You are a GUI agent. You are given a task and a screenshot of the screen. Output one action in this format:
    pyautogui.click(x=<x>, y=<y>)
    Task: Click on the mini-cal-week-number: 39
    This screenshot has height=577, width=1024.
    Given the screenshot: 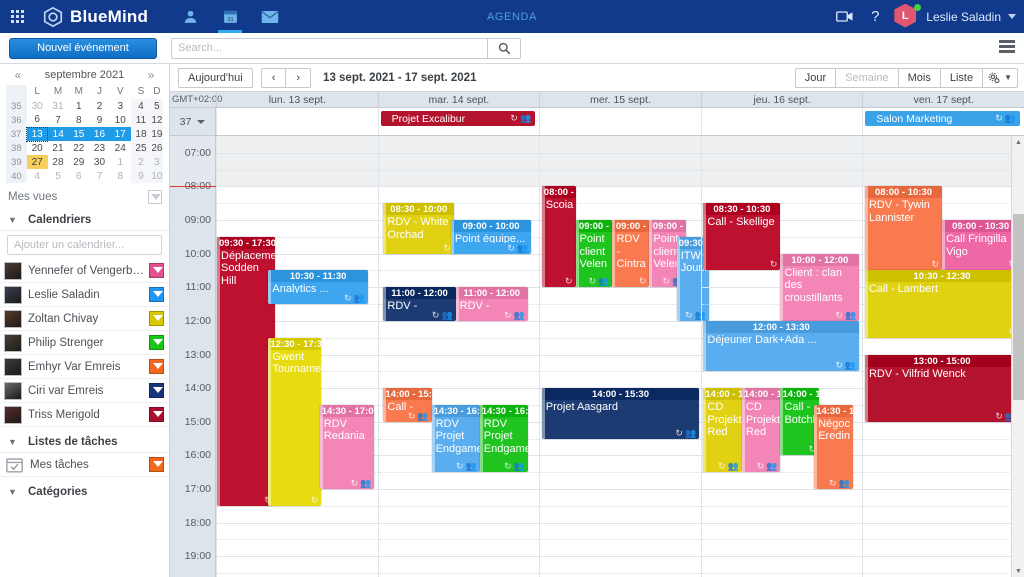 What is the action you would take?
    pyautogui.click(x=16, y=162)
    